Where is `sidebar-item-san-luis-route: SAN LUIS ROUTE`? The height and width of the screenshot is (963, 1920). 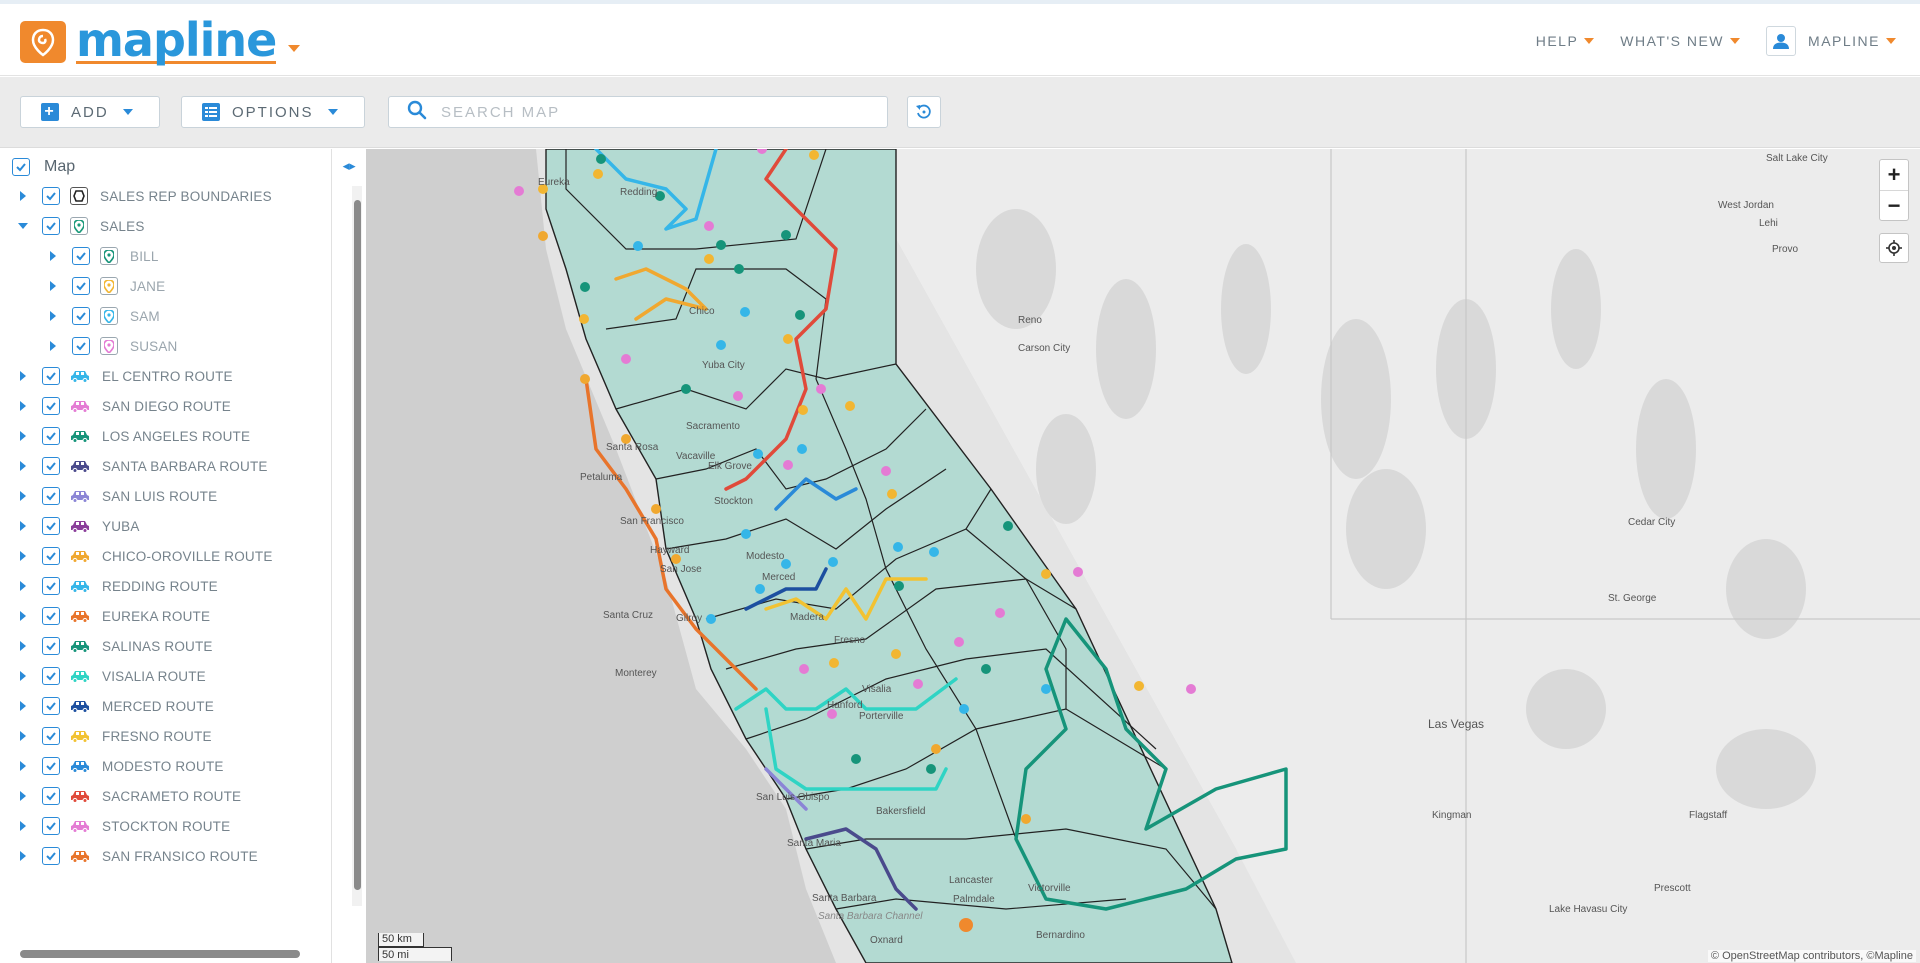
sidebar-item-san-luis-route: SAN LUIS ROUTE is located at coordinates (114, 496).